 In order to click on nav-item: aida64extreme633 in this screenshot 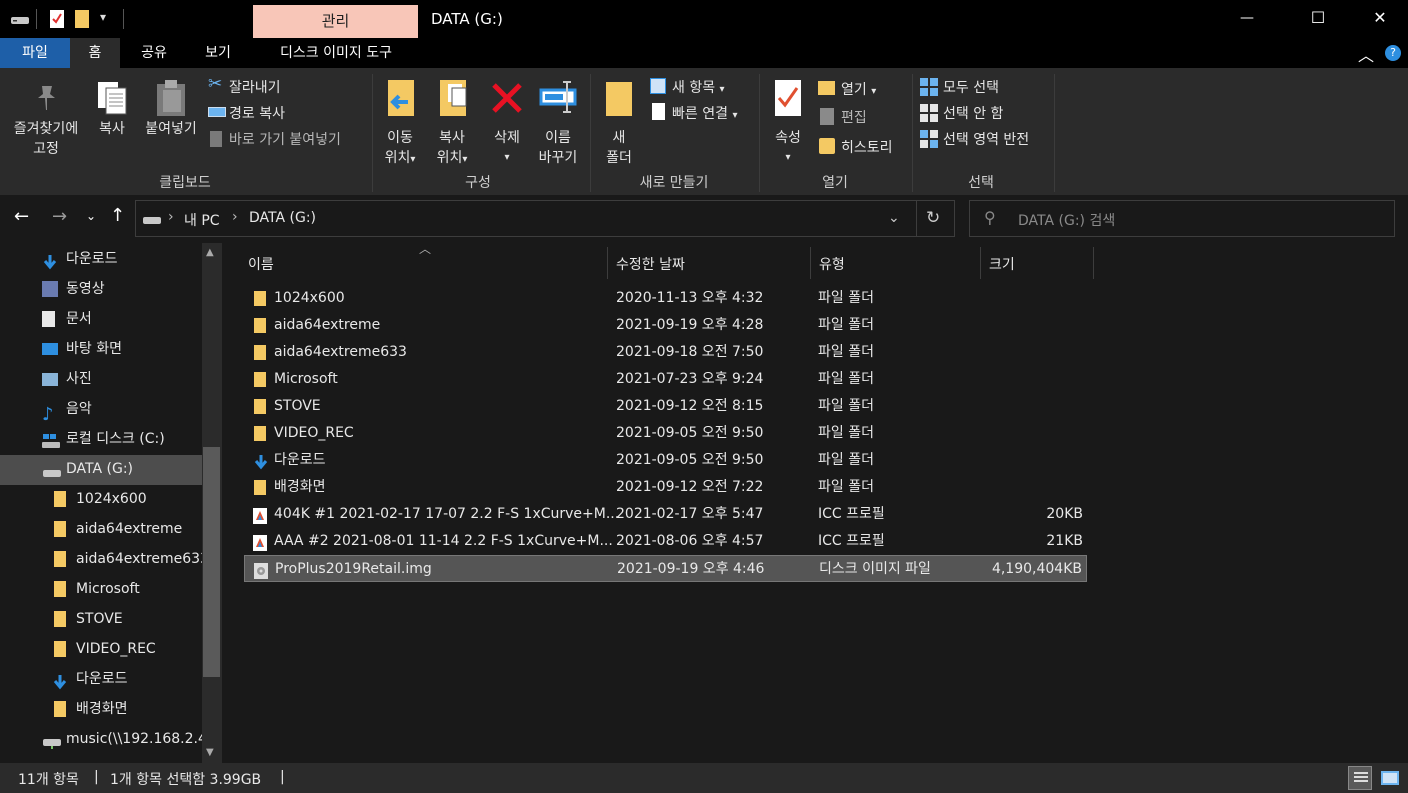, I will do `click(104, 559)`.